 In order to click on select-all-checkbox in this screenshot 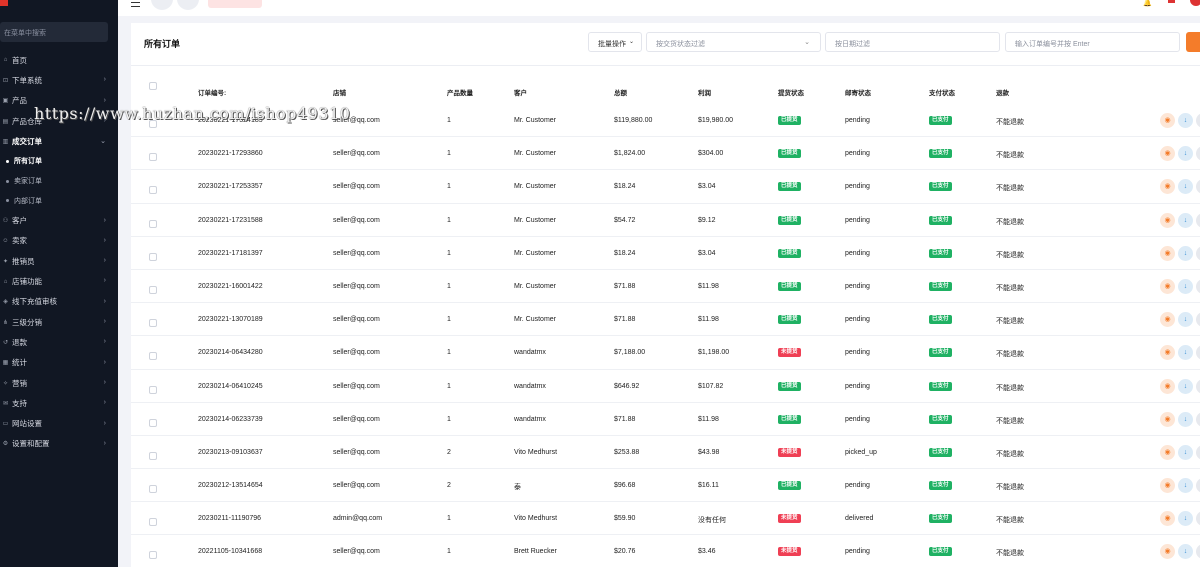, I will do `click(153, 86)`.